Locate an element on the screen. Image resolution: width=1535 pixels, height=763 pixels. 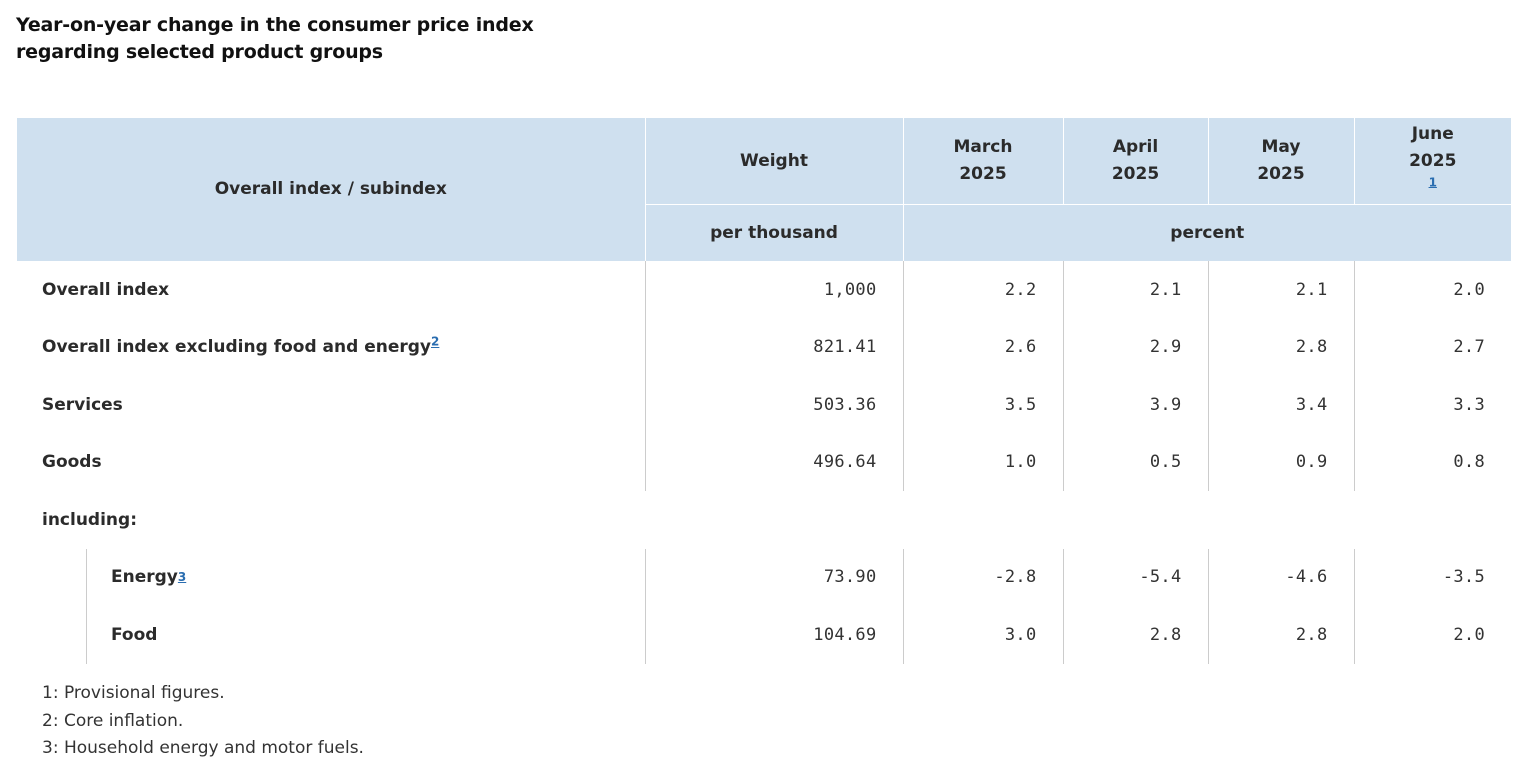
footnote-ref-1: 1 is located at coordinates (1433, 182).